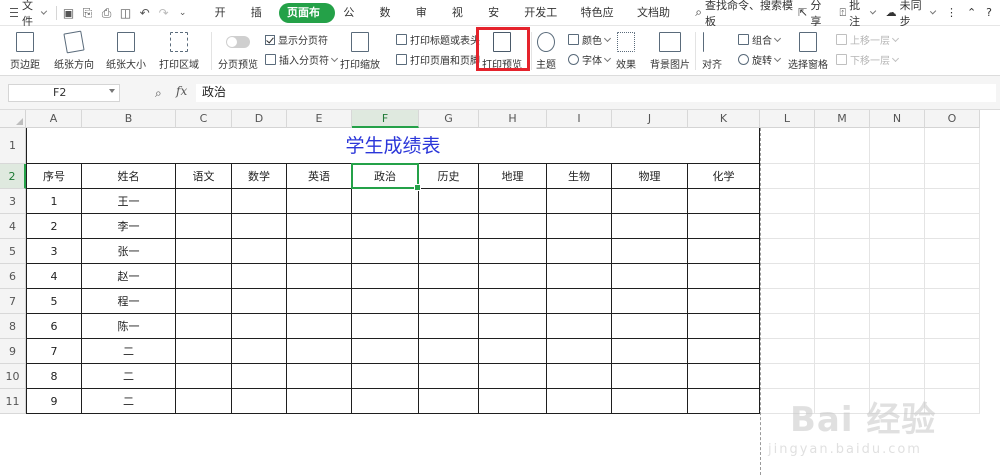 This screenshot has height=475, width=1000. What do you see at coordinates (13, 326) in the screenshot?
I see `row-header-8: 8` at bounding box center [13, 326].